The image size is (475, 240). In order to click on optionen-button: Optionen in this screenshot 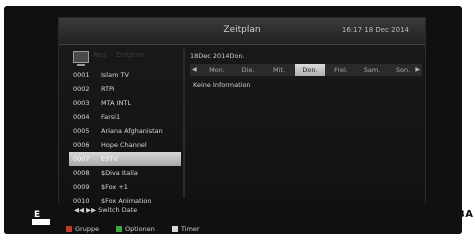, I will do `click(135, 229)`.